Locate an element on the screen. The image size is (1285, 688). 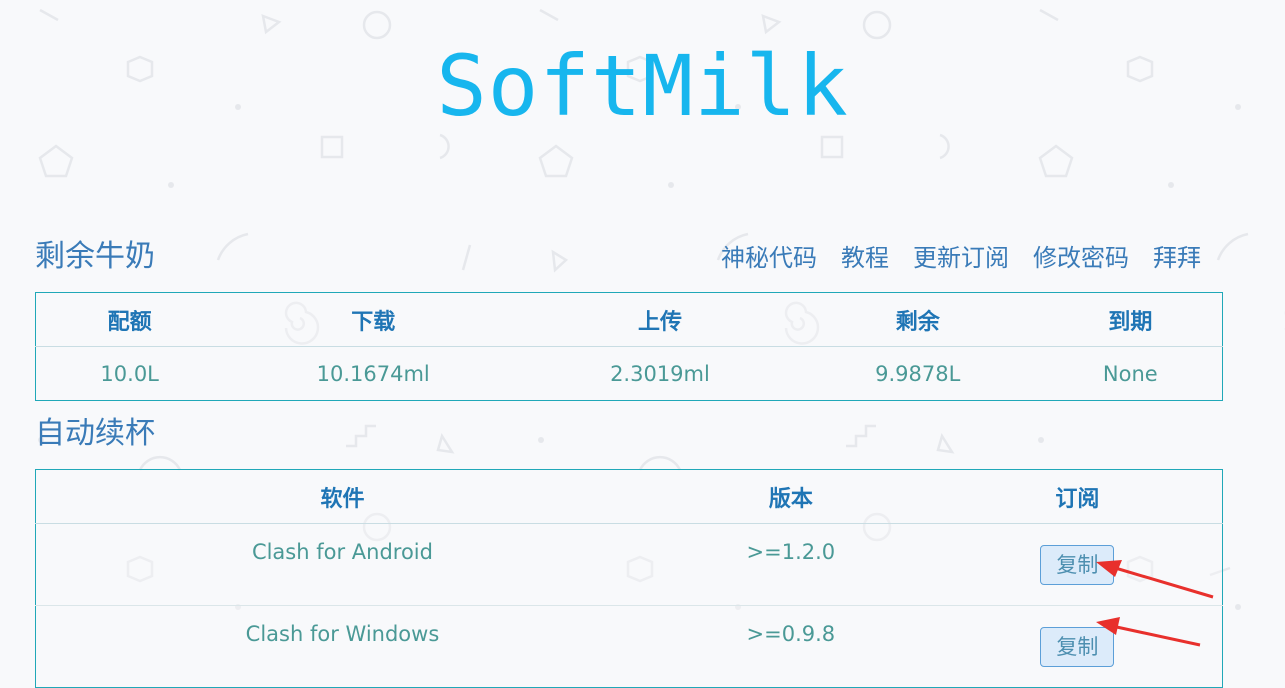
nav-link-change-password: 修改密码 is located at coordinates (1081, 258).